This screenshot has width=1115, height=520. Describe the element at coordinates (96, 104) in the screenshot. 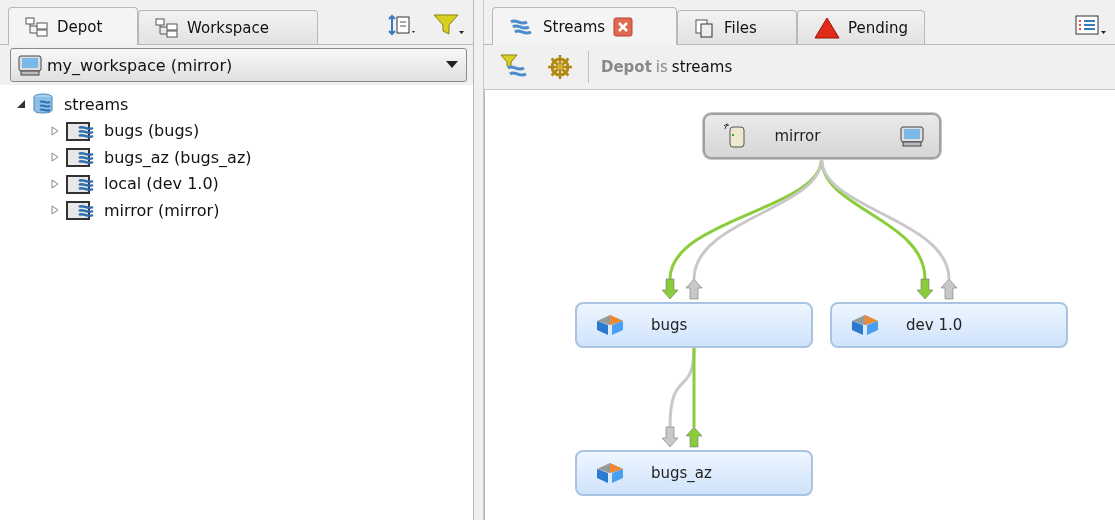

I see `tree-item: streams` at that location.